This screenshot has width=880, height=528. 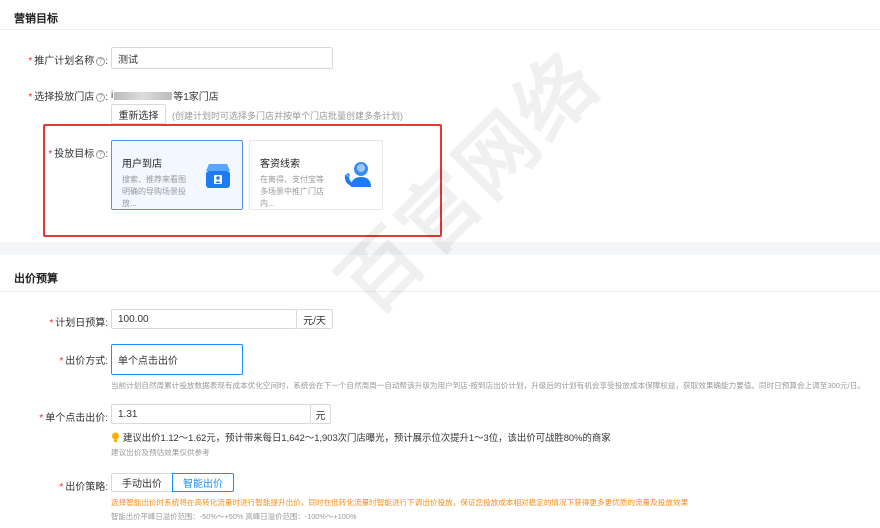 I want to click on redacted-store-name, so click(x=143, y=95).